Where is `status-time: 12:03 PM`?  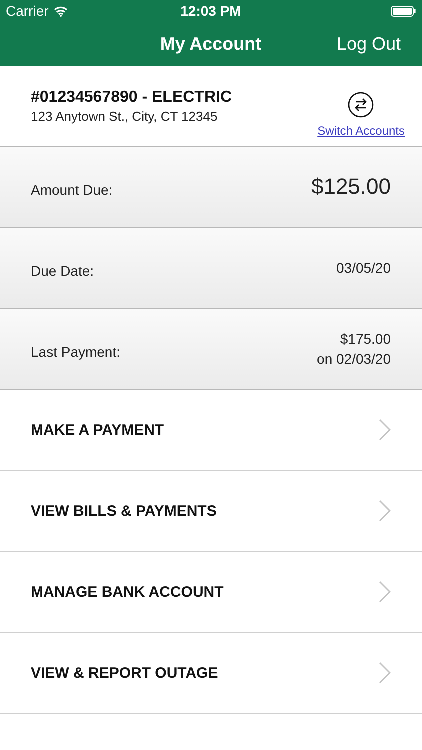 status-time: 12:03 PM is located at coordinates (211, 11).